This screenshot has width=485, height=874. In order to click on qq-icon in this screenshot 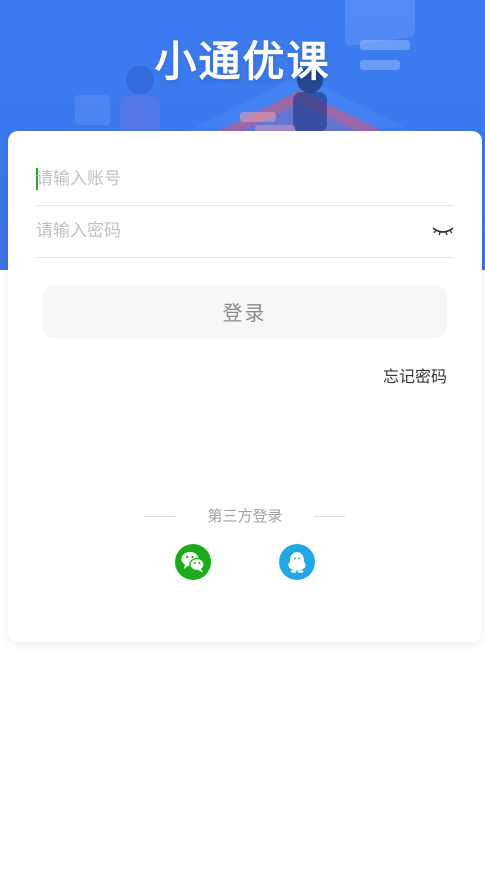, I will do `click(297, 562)`.